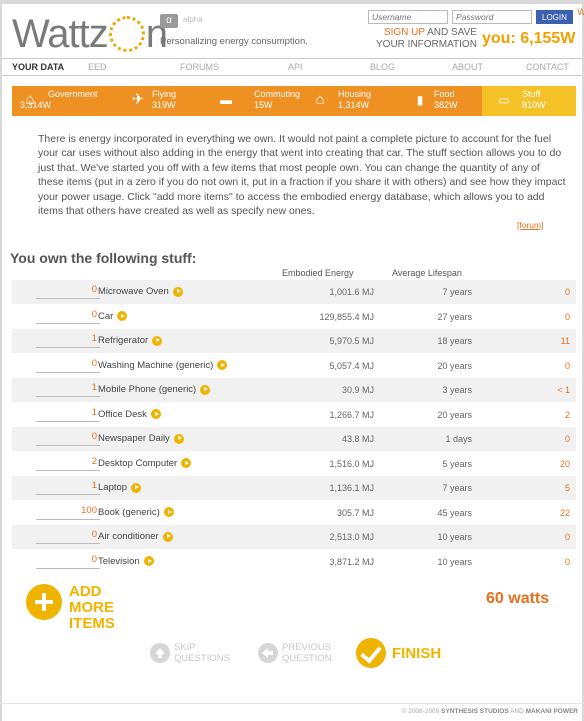  What do you see at coordinates (300, 653) in the screenshot?
I see `previous-question-button: PREVIOUS QUESTION` at bounding box center [300, 653].